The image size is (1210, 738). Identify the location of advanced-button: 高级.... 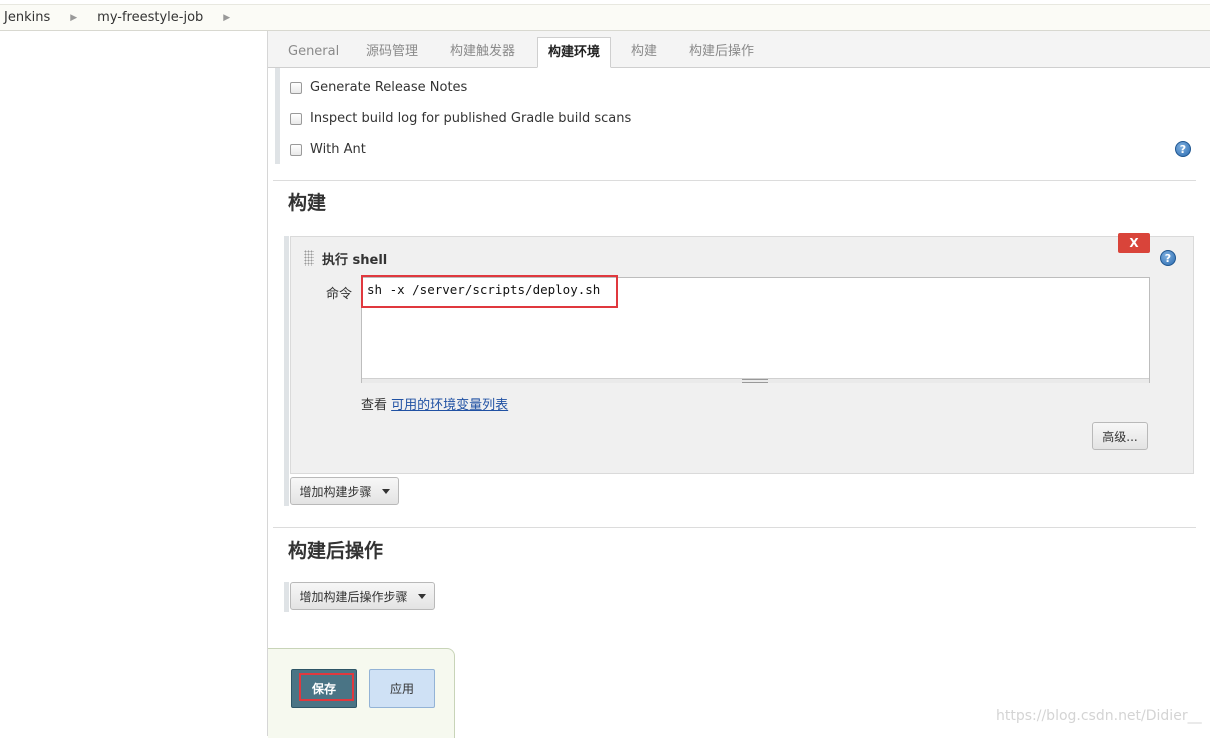
(1120, 436).